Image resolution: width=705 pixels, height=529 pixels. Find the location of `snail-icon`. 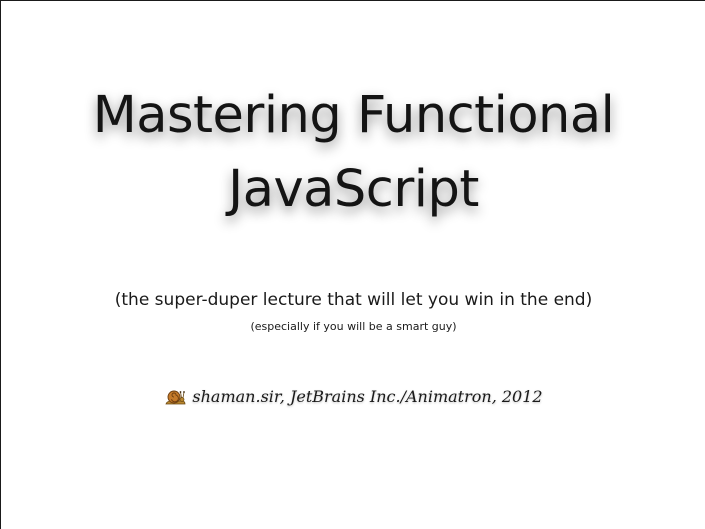

snail-icon is located at coordinates (175, 397).